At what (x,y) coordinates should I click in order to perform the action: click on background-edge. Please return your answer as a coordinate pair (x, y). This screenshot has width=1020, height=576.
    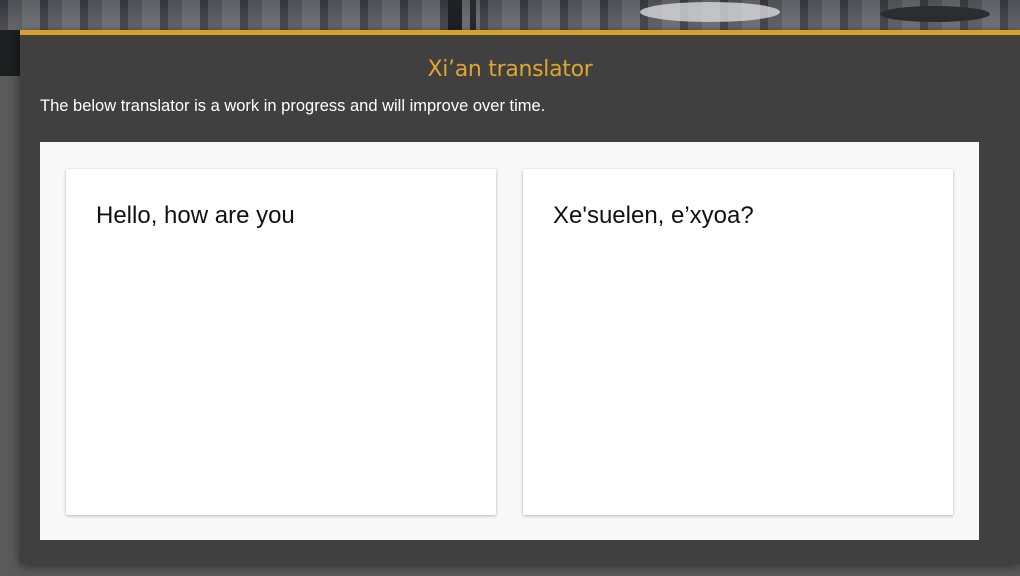
    Looking at the image, I should click on (10, 53).